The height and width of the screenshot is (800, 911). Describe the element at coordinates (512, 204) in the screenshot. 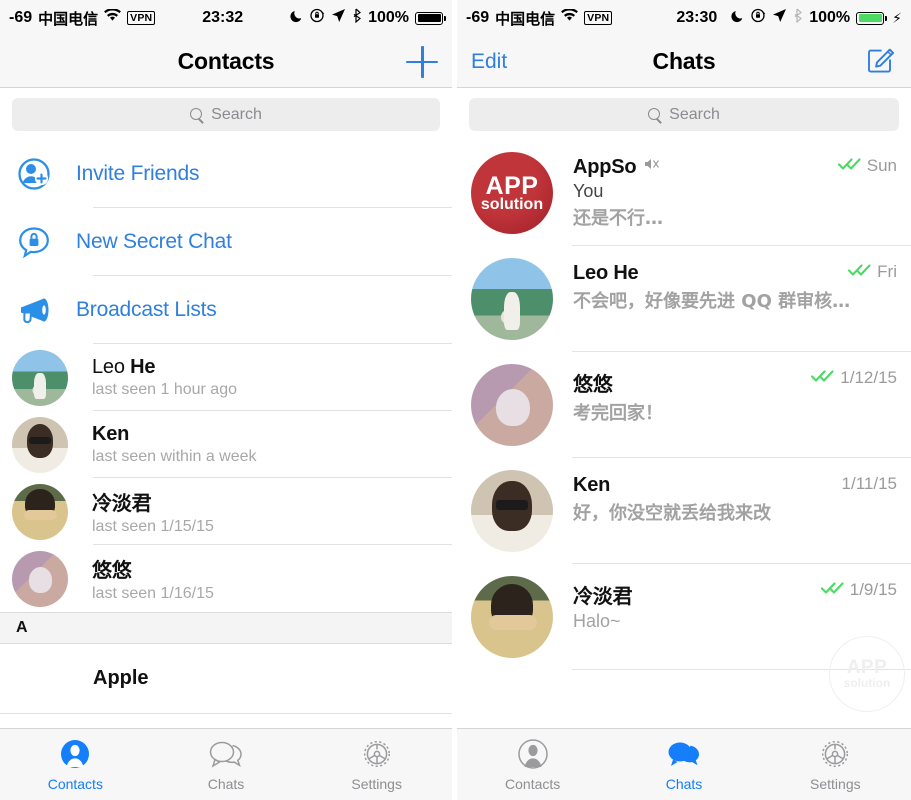

I see `avatar-text-secondary: solution` at that location.